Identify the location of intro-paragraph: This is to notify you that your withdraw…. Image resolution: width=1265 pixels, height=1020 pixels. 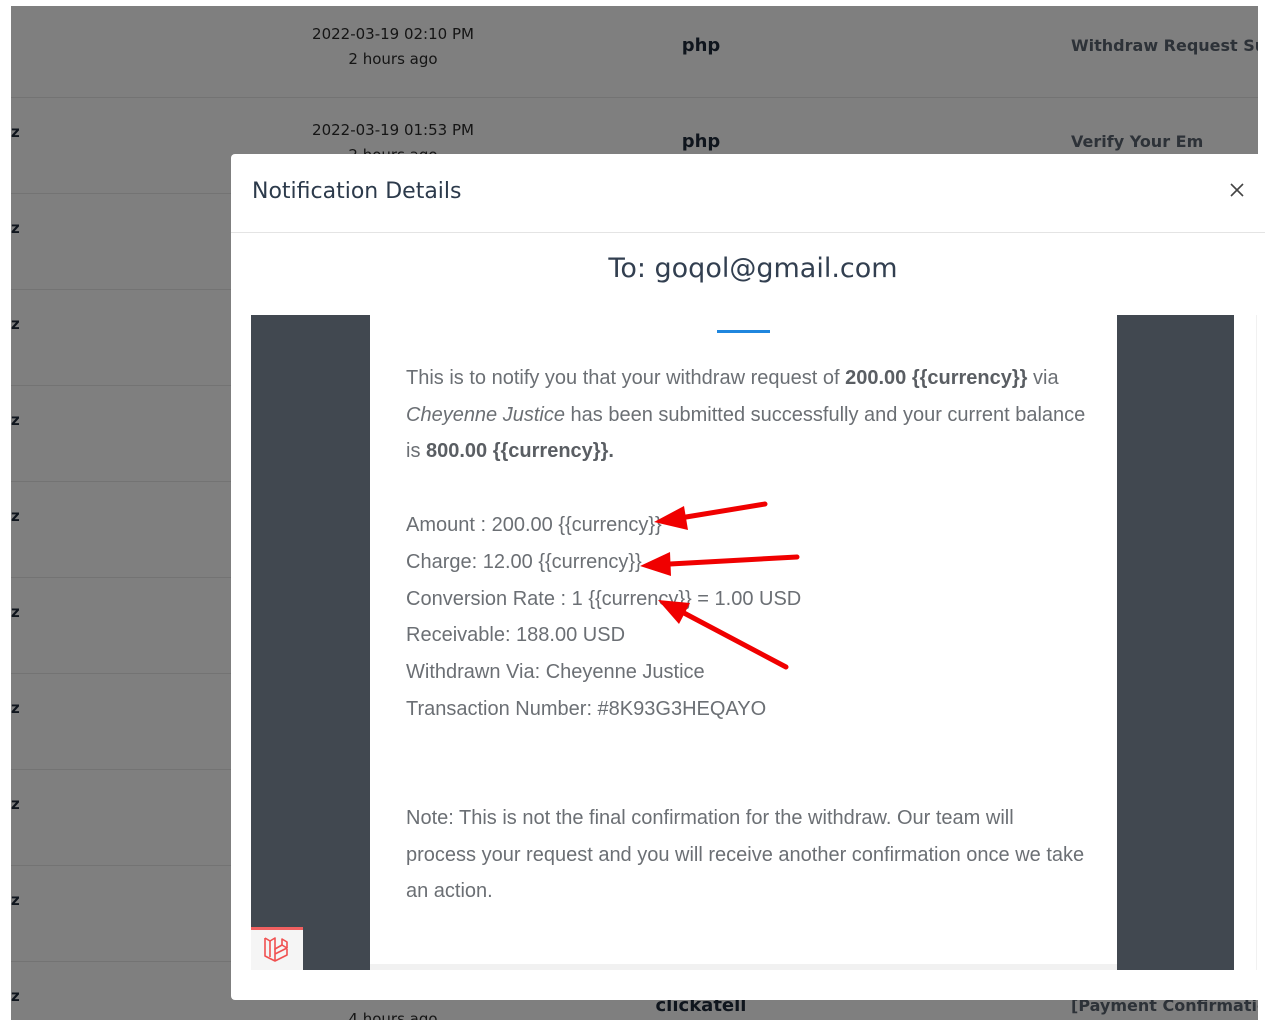
(746, 415).